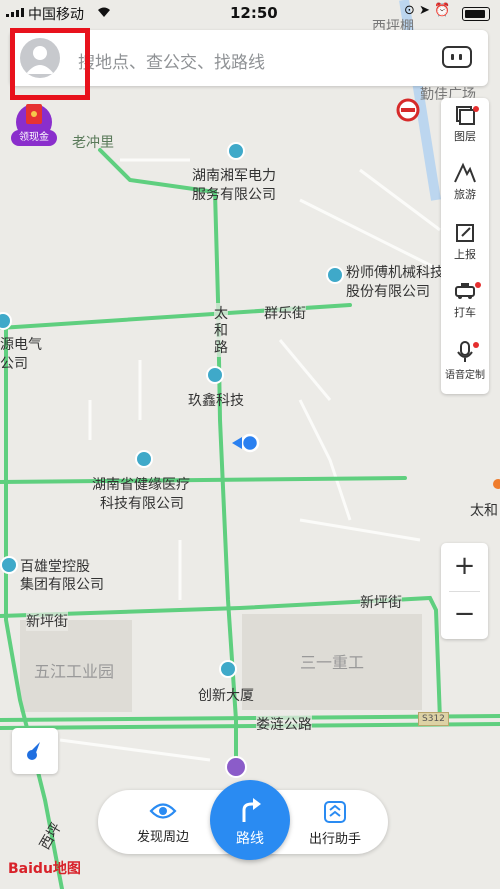  I want to click on compass-icon, so click(33, 751).